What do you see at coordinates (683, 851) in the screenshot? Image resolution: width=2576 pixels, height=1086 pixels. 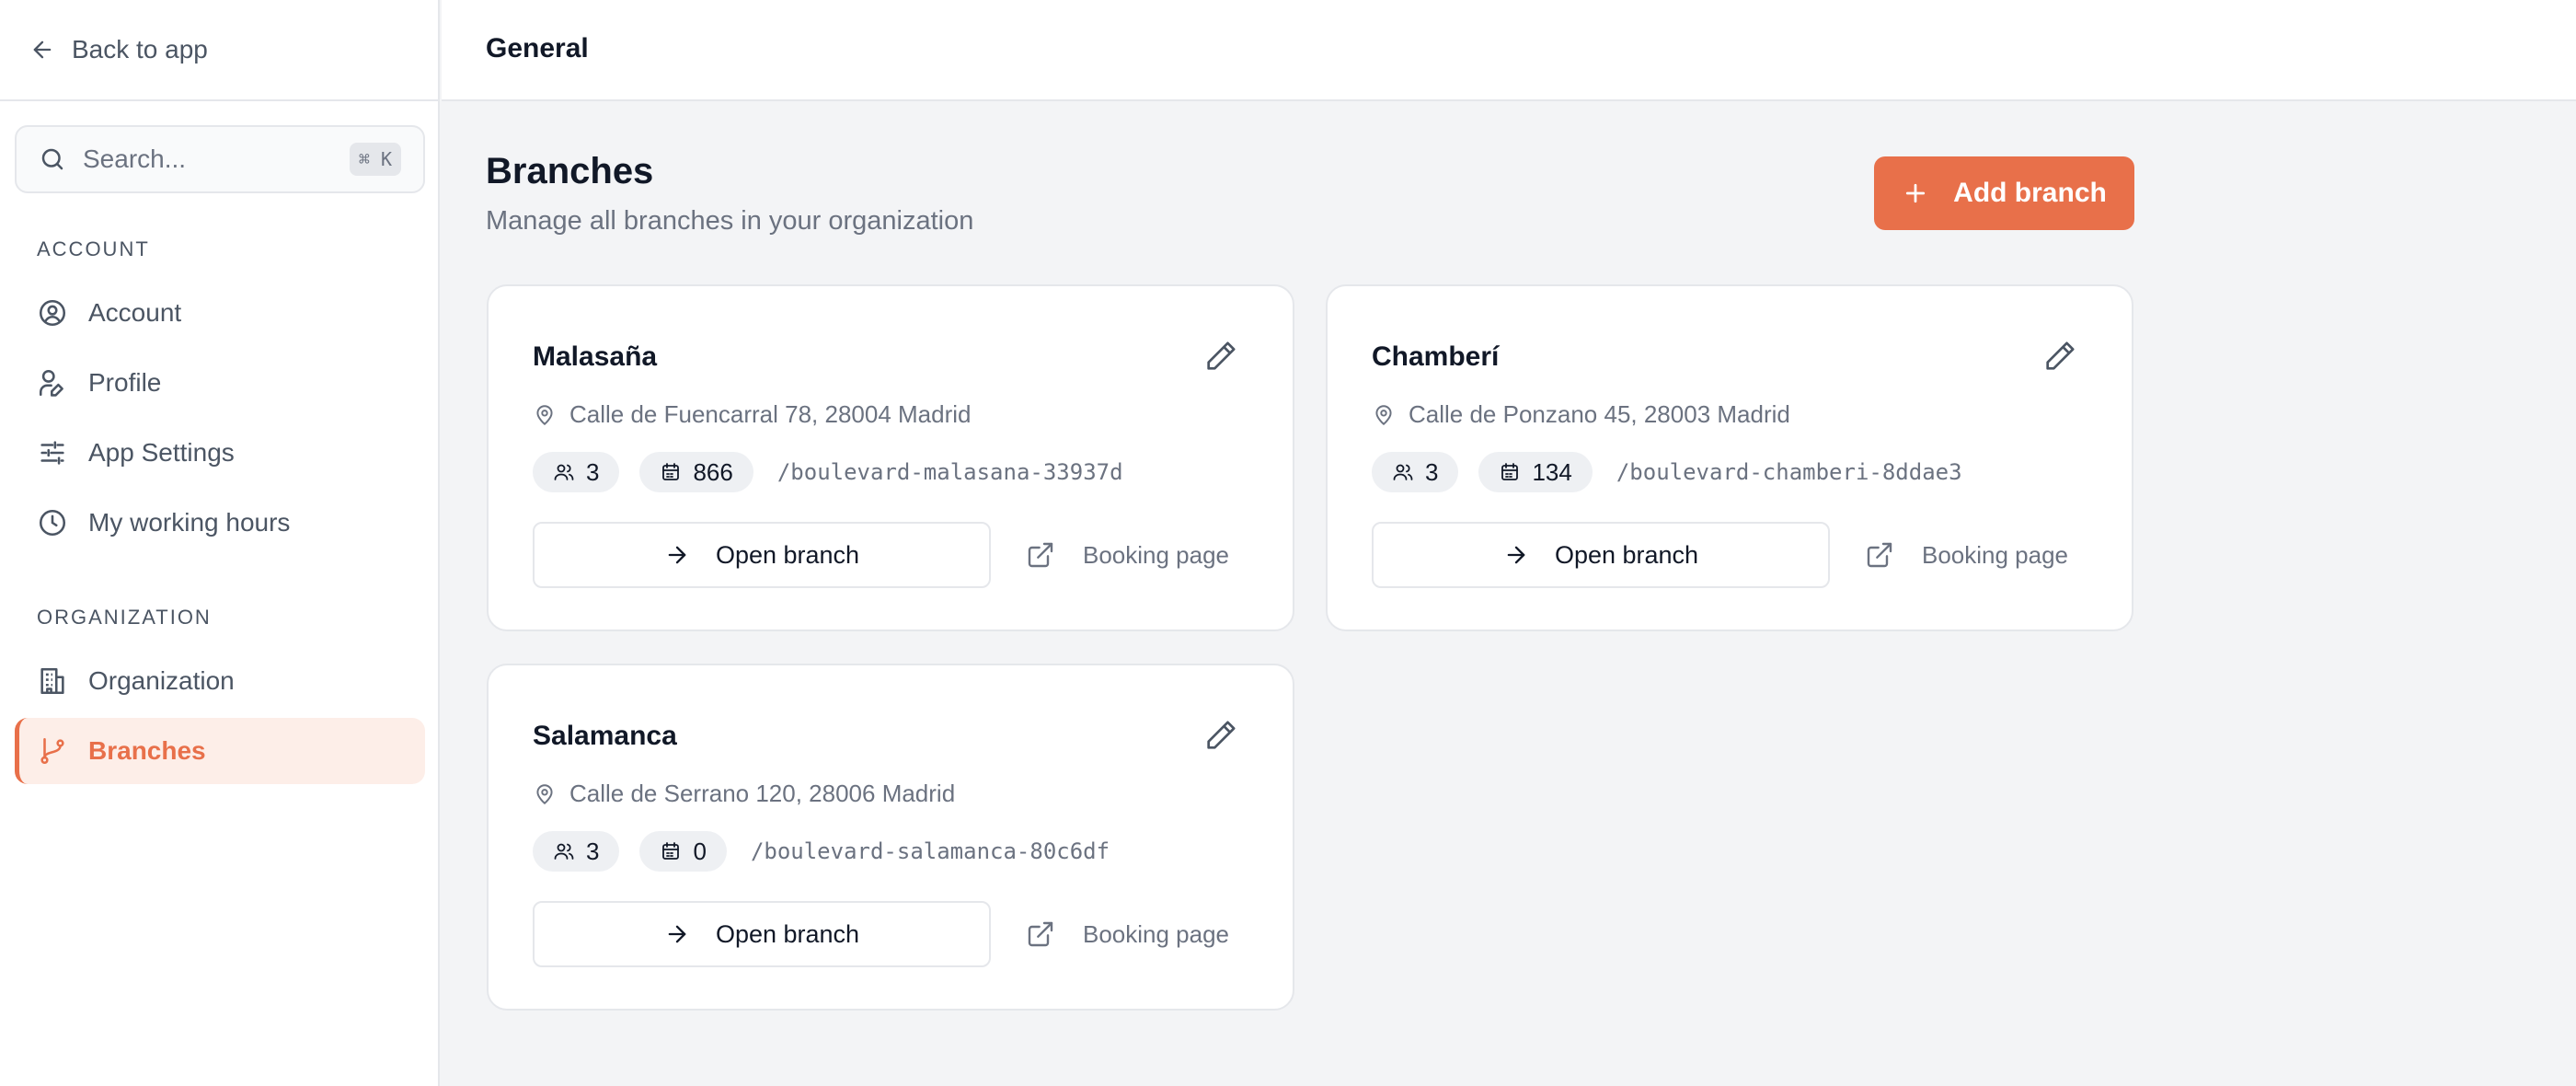 I see `bookings-count-badge: 0` at bounding box center [683, 851].